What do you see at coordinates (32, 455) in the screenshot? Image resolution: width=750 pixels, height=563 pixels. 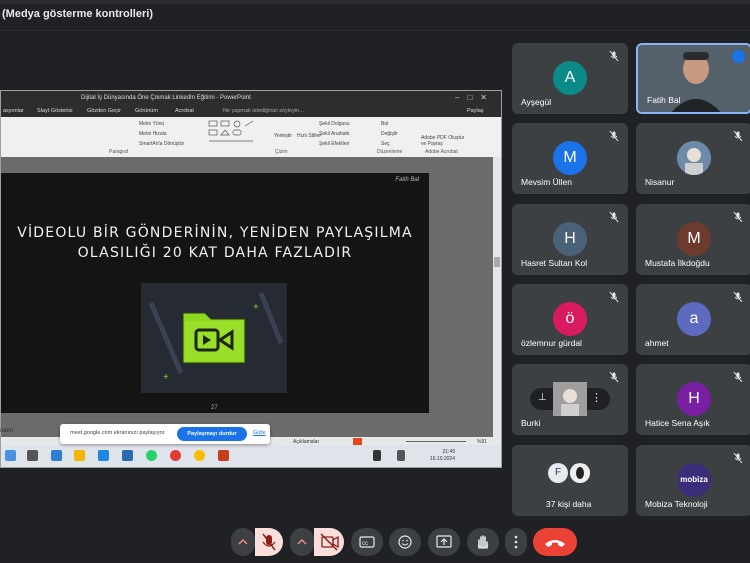 I see `explorer-icon` at bounding box center [32, 455].